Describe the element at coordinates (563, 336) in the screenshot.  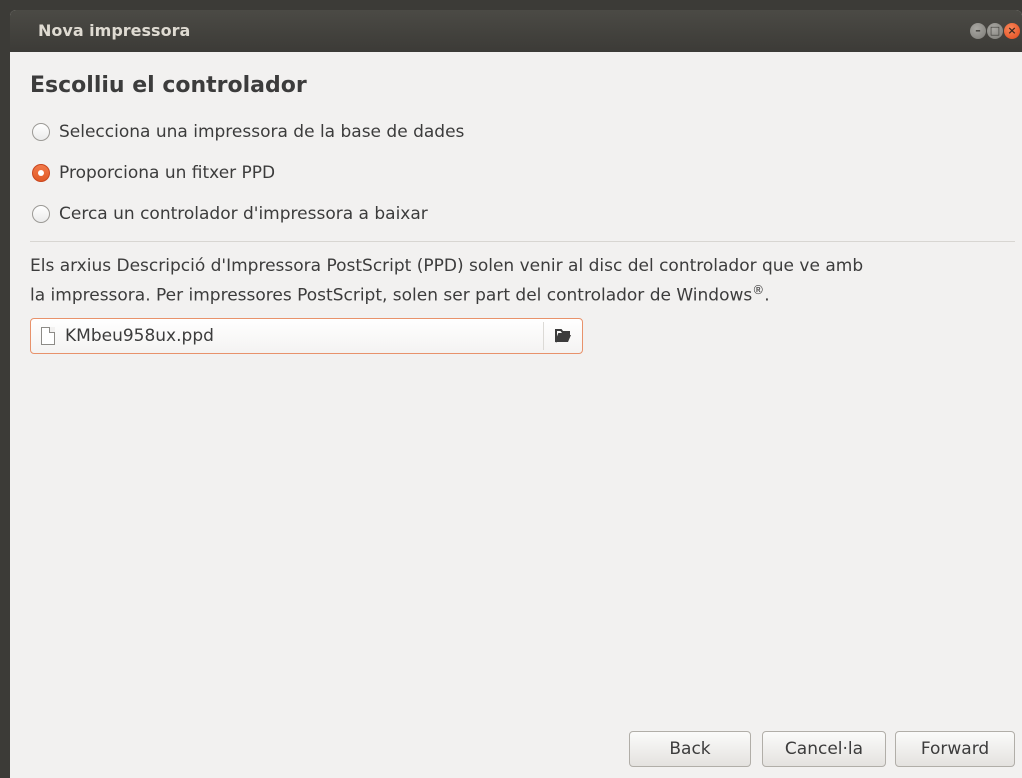
I see `open-folder-icon` at that location.